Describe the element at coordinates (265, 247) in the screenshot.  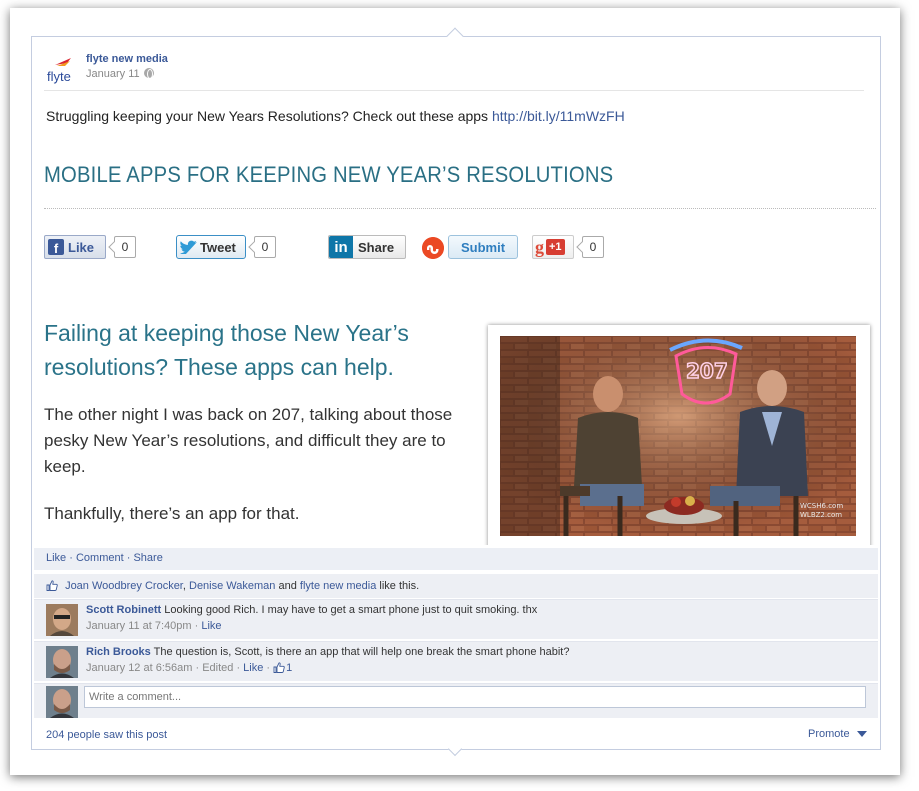
I see `tweet-count: 0` at that location.